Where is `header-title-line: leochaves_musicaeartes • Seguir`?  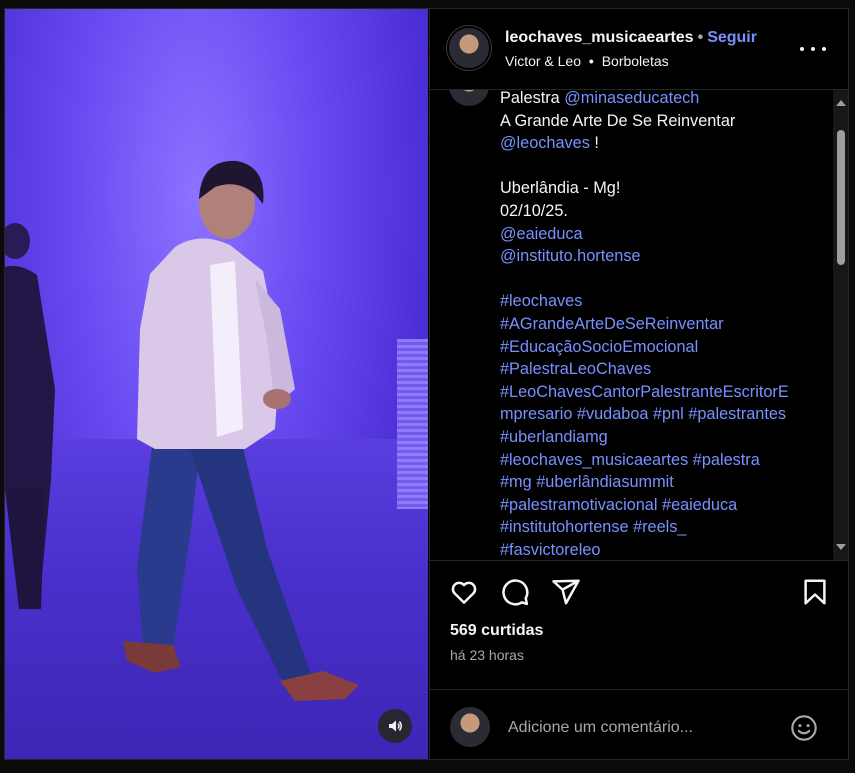 header-title-line: leochaves_musicaeartes • Seguir is located at coordinates (631, 38).